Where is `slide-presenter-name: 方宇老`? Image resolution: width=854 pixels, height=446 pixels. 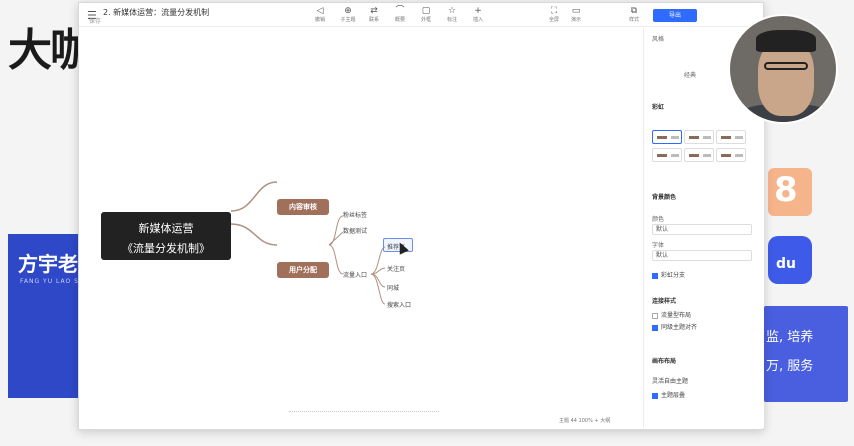 slide-presenter-name: 方宇老 is located at coordinates (48, 264).